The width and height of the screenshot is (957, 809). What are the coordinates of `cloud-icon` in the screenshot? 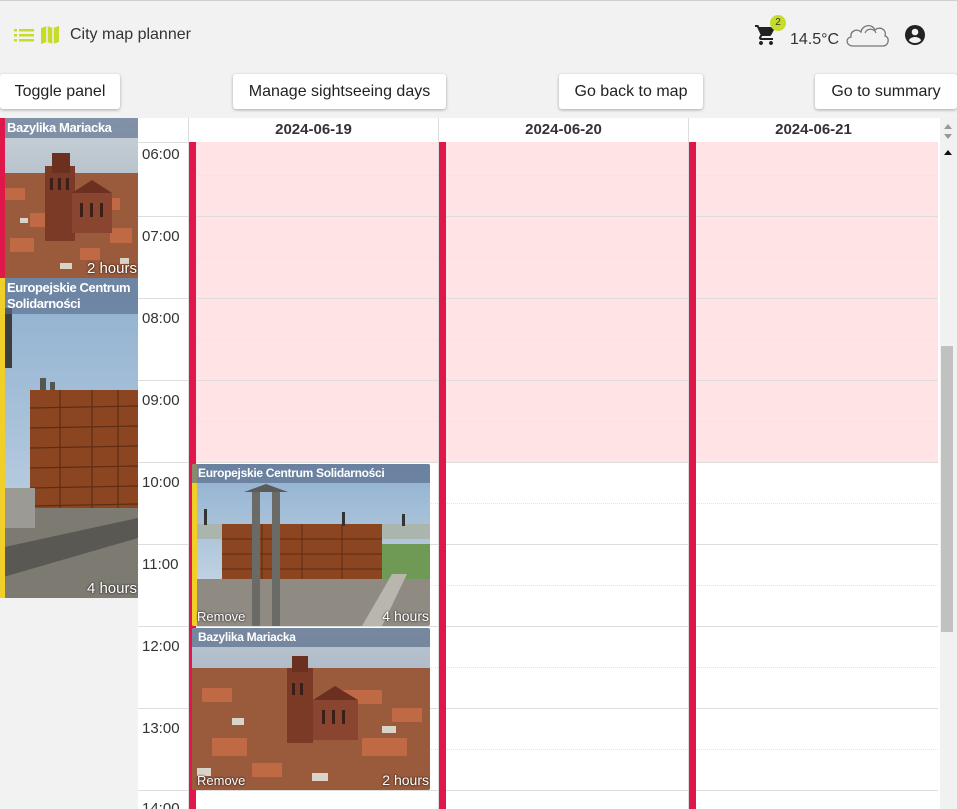 It's located at (867, 36).